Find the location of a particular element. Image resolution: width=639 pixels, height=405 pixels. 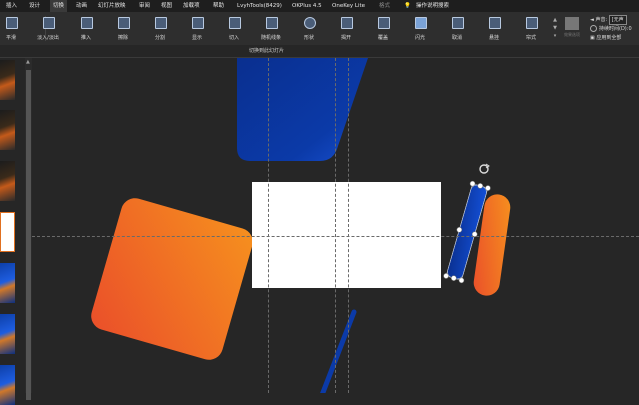

transition-drape-button: 悬挂 is located at coordinates (494, 28).